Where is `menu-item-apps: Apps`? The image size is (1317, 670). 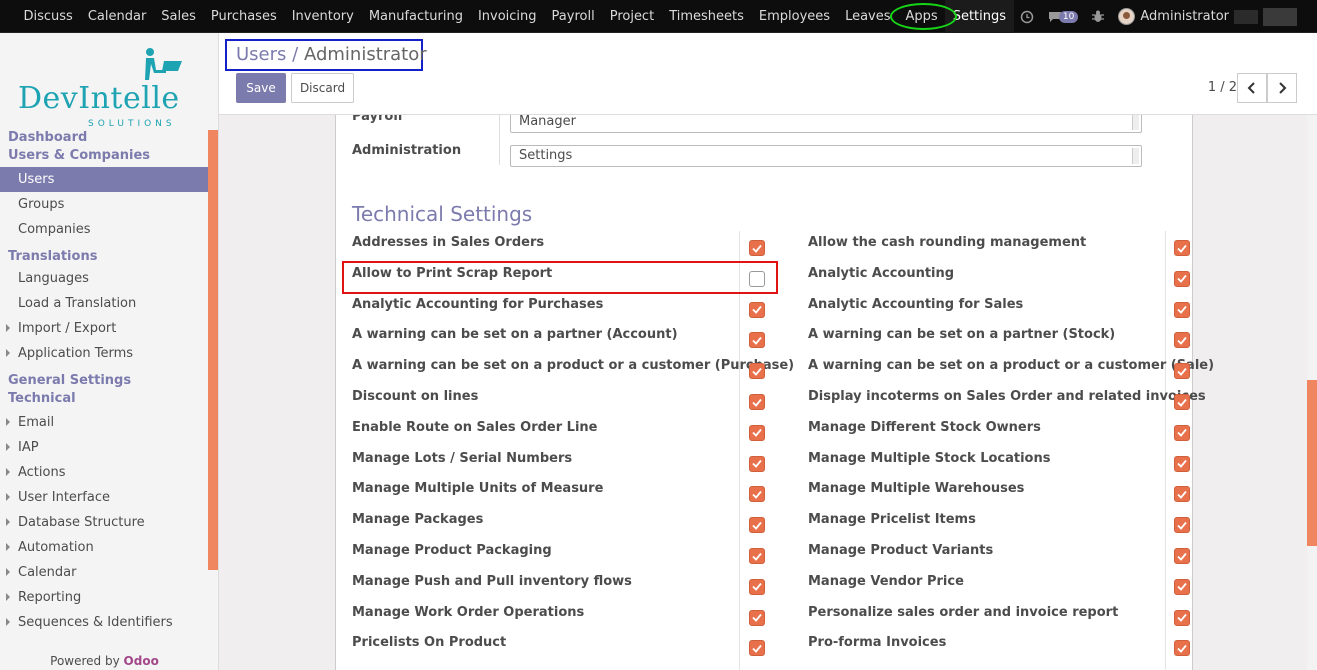 menu-item-apps: Apps is located at coordinates (921, 16).